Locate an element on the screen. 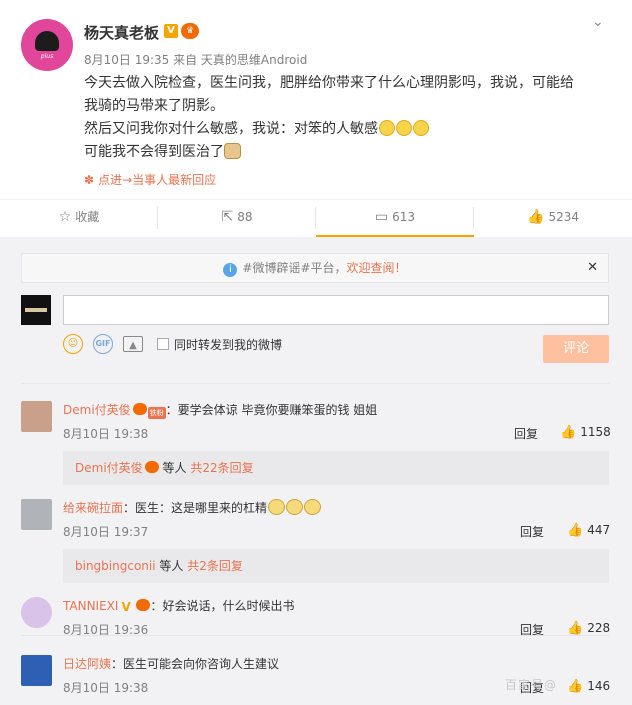  author-avatar: plus is located at coordinates (47, 45).